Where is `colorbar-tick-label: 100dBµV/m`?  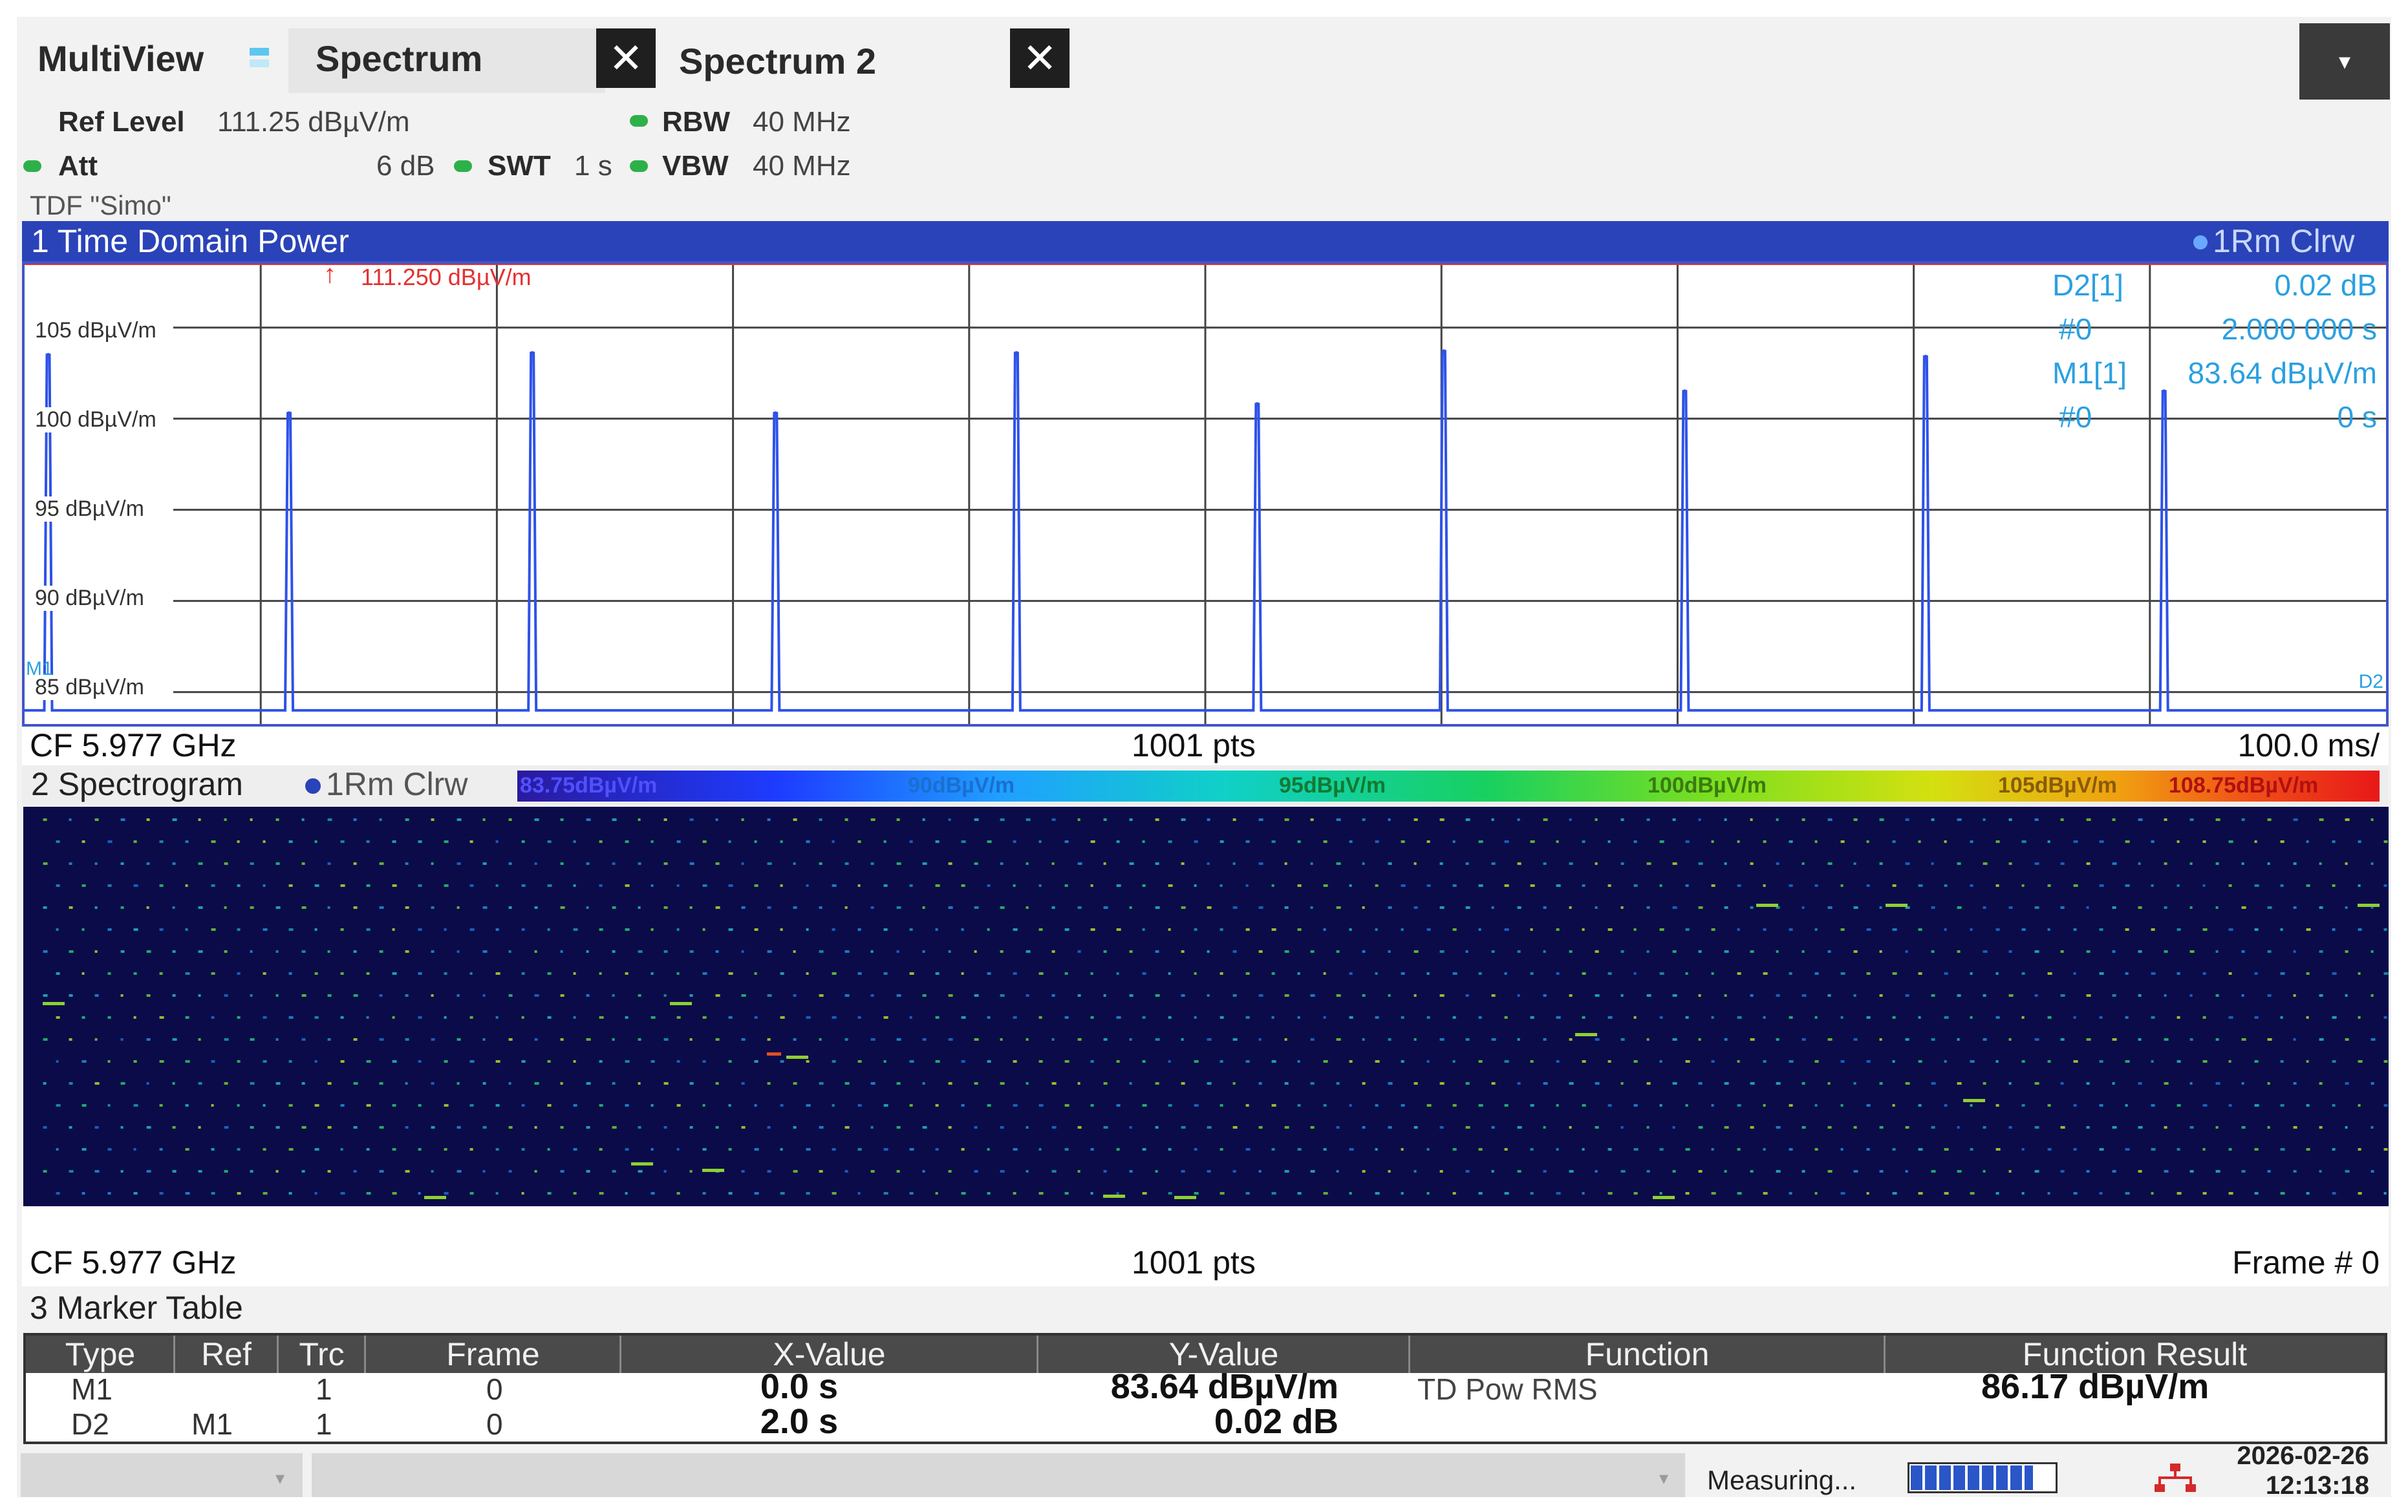
colorbar-tick-label: 100dBµV/m is located at coordinates (1708, 785).